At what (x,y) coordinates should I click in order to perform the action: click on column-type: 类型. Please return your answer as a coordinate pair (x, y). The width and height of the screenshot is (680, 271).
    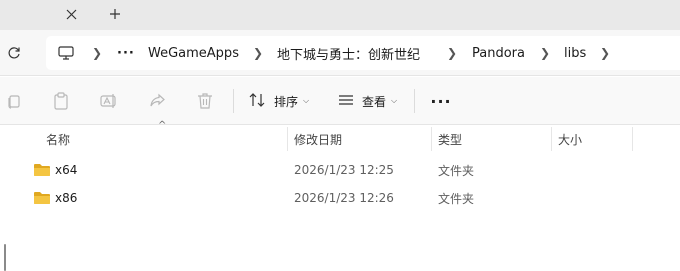
    Looking at the image, I should click on (450, 139).